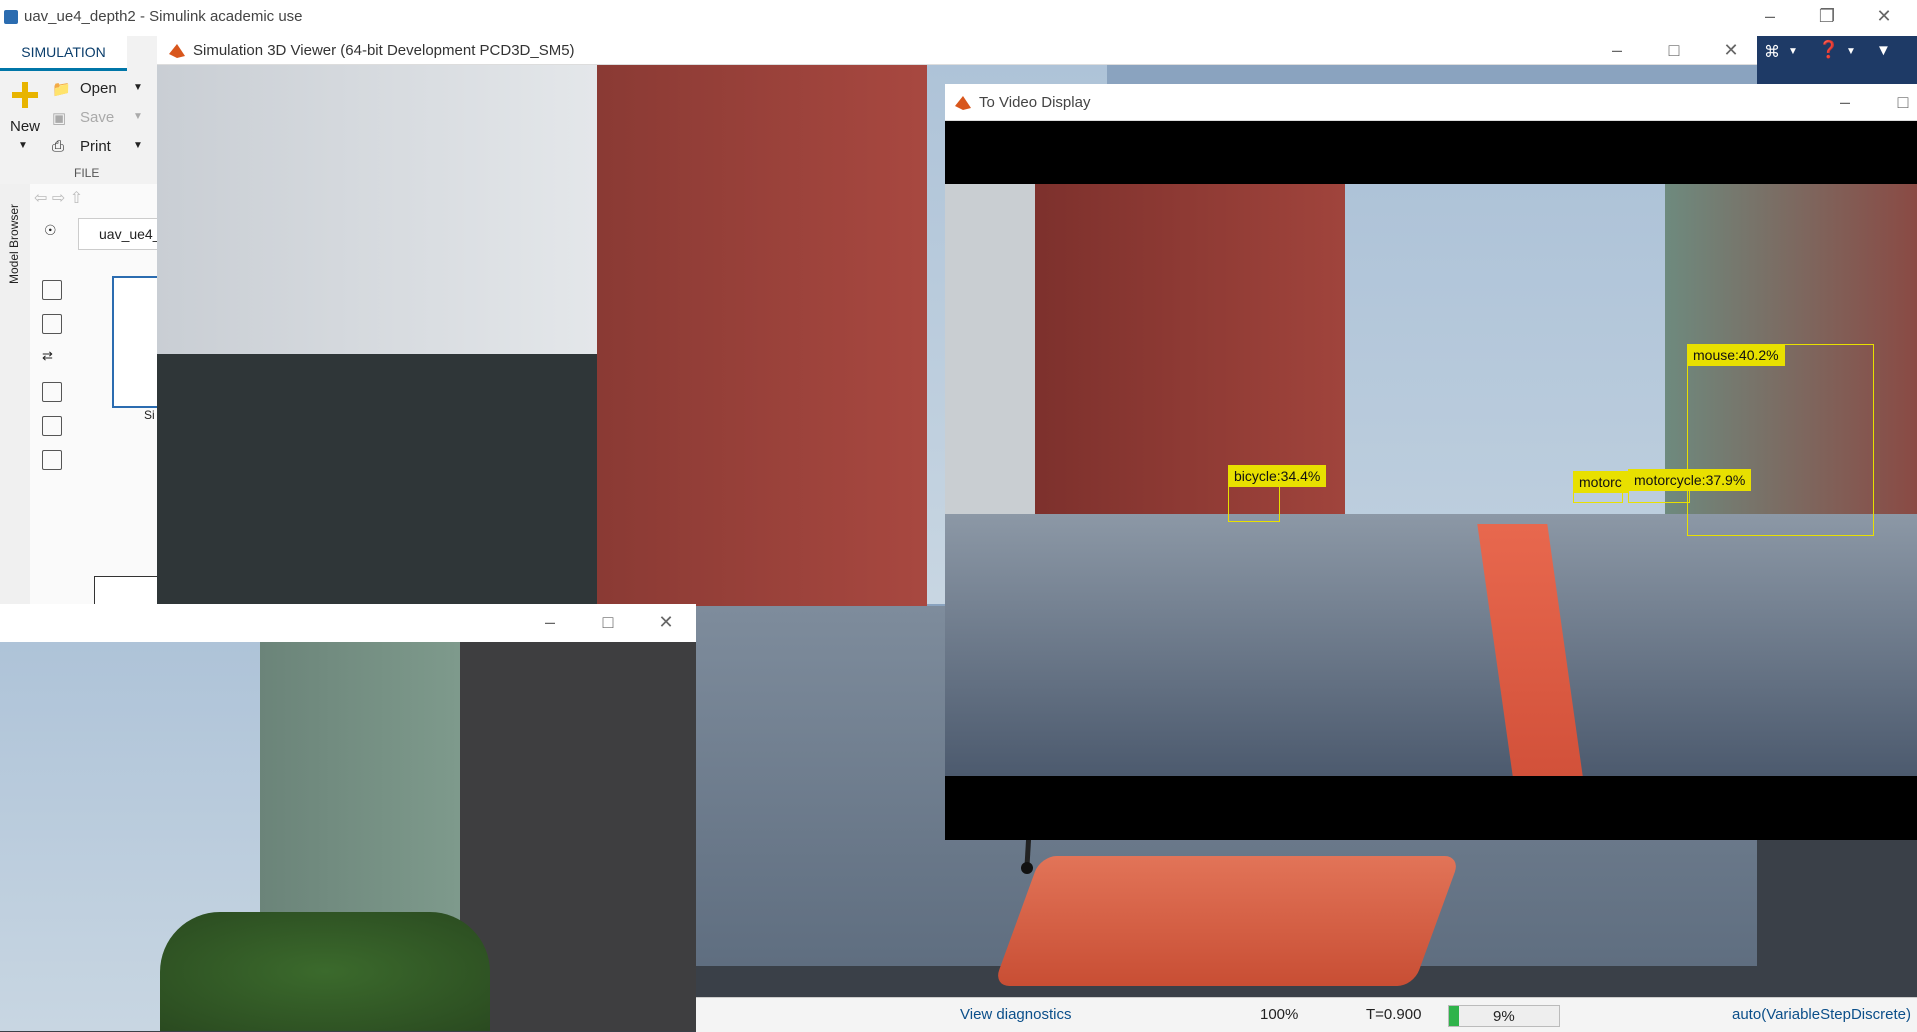 The width and height of the screenshot is (1917, 1032). What do you see at coordinates (1770, 16) in the screenshot?
I see `minimize-button: –` at bounding box center [1770, 16].